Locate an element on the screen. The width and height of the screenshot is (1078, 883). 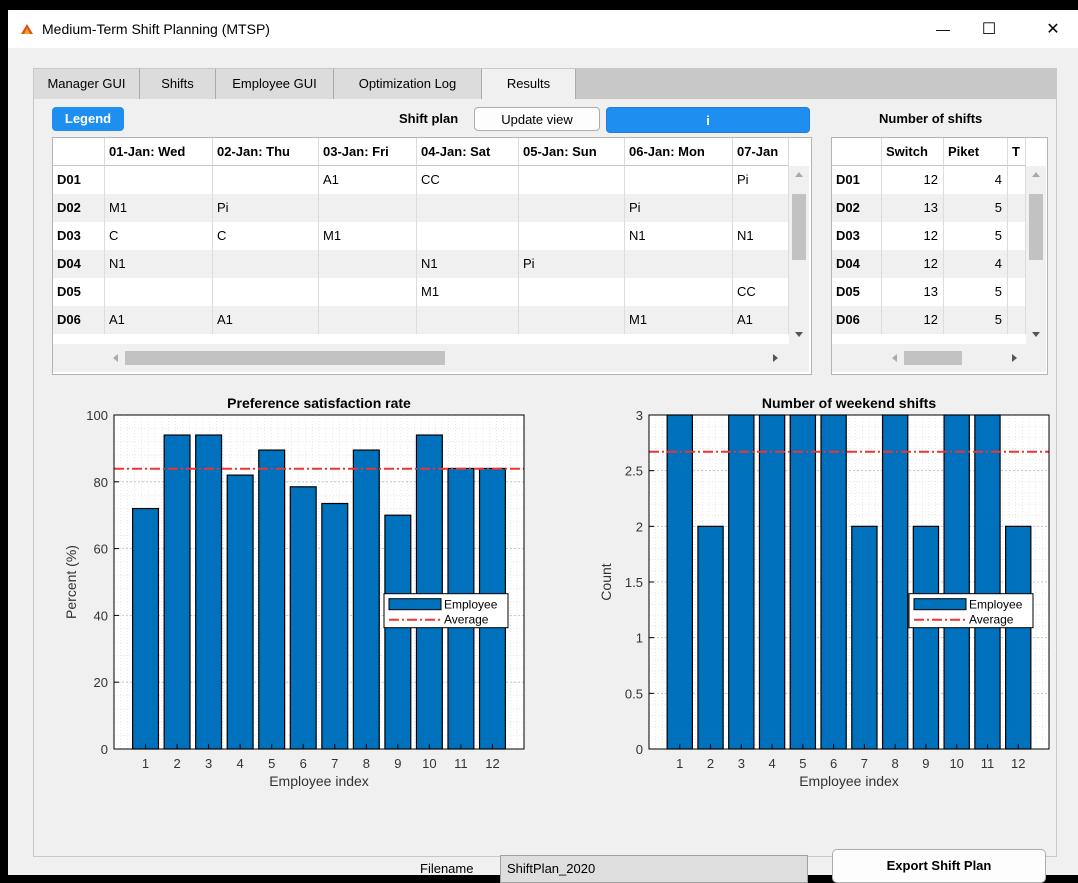
header-cell: 07-Jan is located at coordinates (761, 152).